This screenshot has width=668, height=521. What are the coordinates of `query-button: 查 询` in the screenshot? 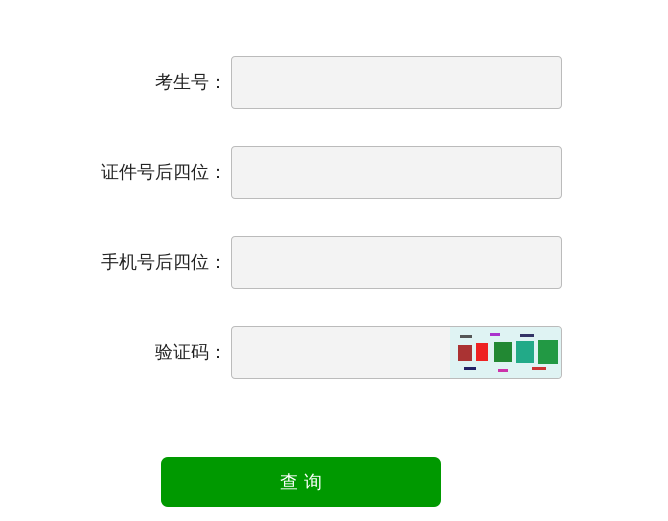 It's located at (301, 482).